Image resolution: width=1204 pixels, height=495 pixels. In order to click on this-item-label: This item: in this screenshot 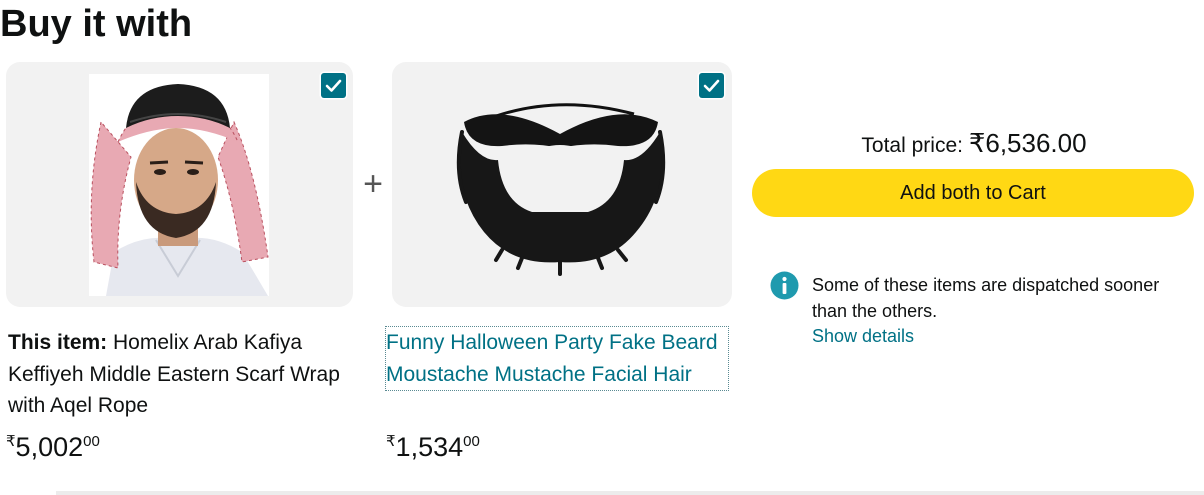, I will do `click(61, 342)`.